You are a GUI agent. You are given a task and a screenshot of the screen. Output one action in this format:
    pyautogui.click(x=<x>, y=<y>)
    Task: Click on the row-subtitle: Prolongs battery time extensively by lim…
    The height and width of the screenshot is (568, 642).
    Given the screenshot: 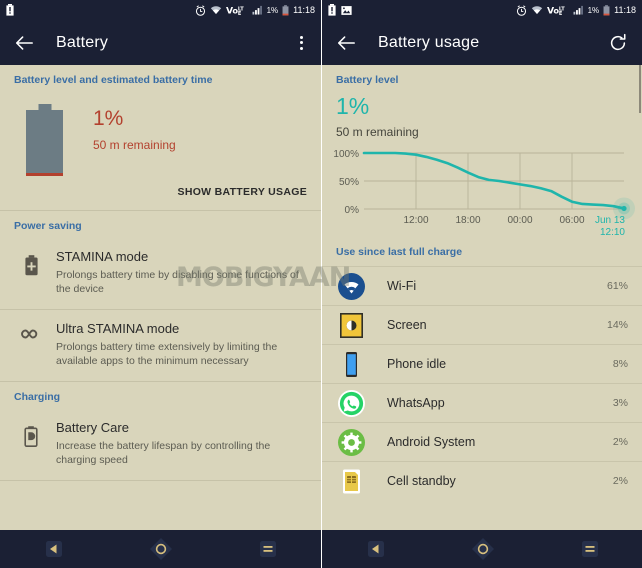 What is the action you would take?
    pyautogui.click(x=167, y=354)
    